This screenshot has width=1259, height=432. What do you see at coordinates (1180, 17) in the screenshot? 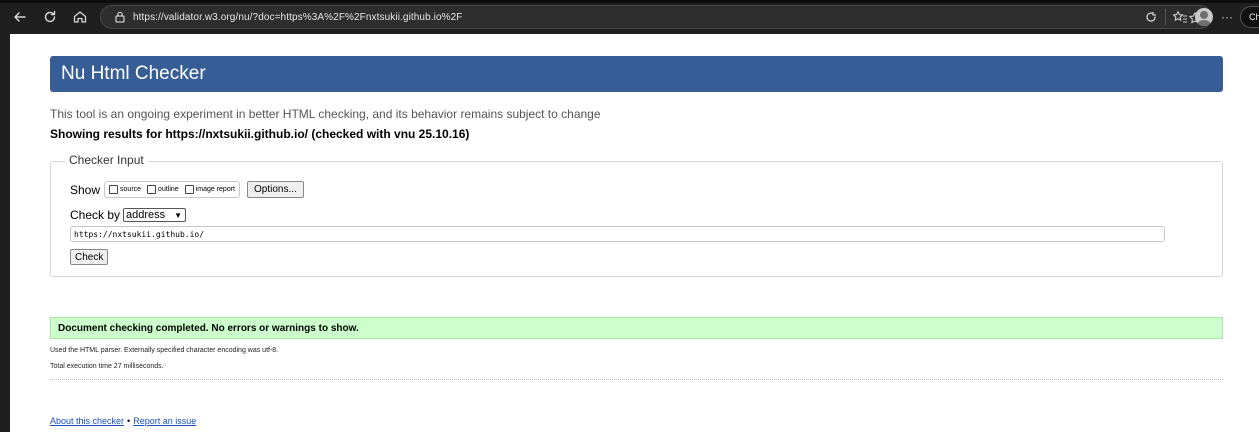
I see `favorites-icon` at bounding box center [1180, 17].